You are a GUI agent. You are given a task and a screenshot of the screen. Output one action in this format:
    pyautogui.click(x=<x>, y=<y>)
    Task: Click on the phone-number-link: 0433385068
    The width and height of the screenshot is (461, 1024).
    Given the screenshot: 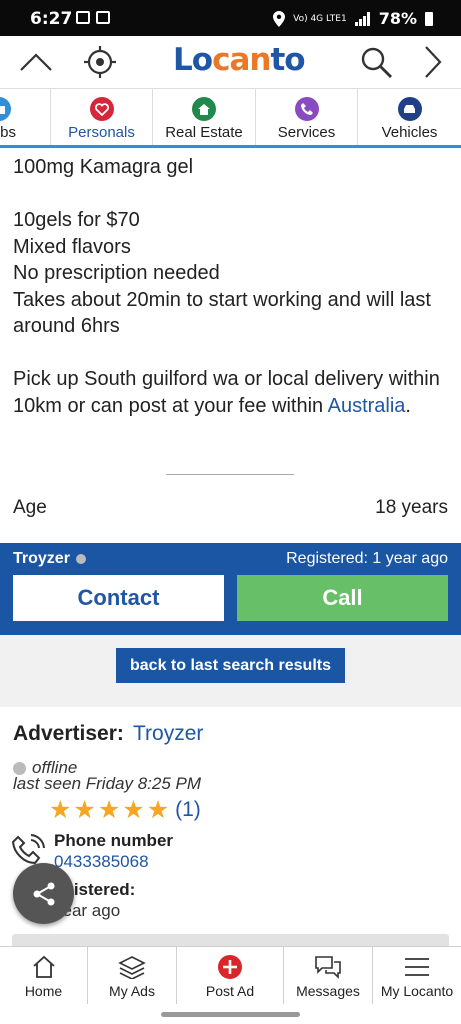 What is the action you would take?
    pyautogui.click(x=101, y=862)
    